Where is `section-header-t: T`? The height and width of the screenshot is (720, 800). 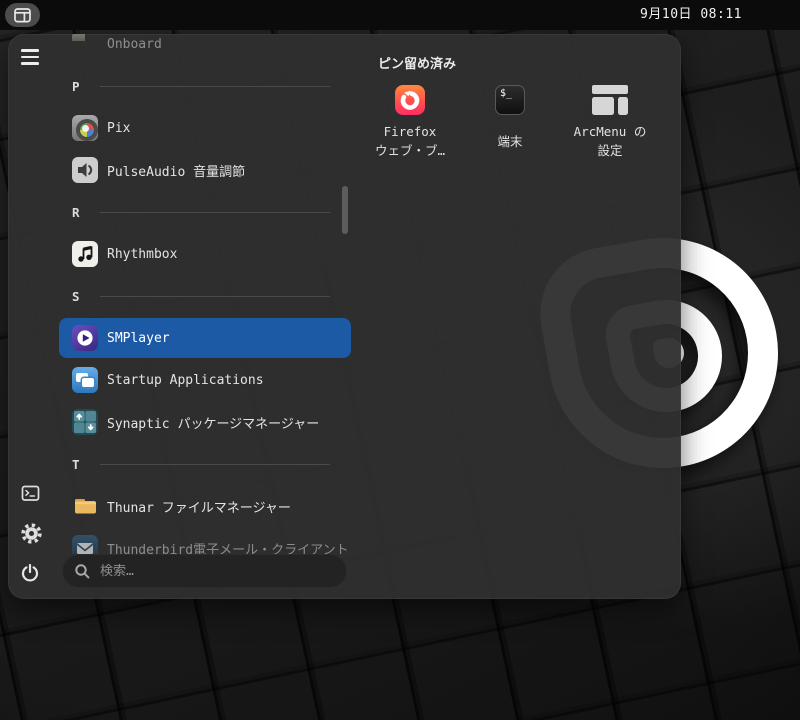 section-header-t: T is located at coordinates (205, 464).